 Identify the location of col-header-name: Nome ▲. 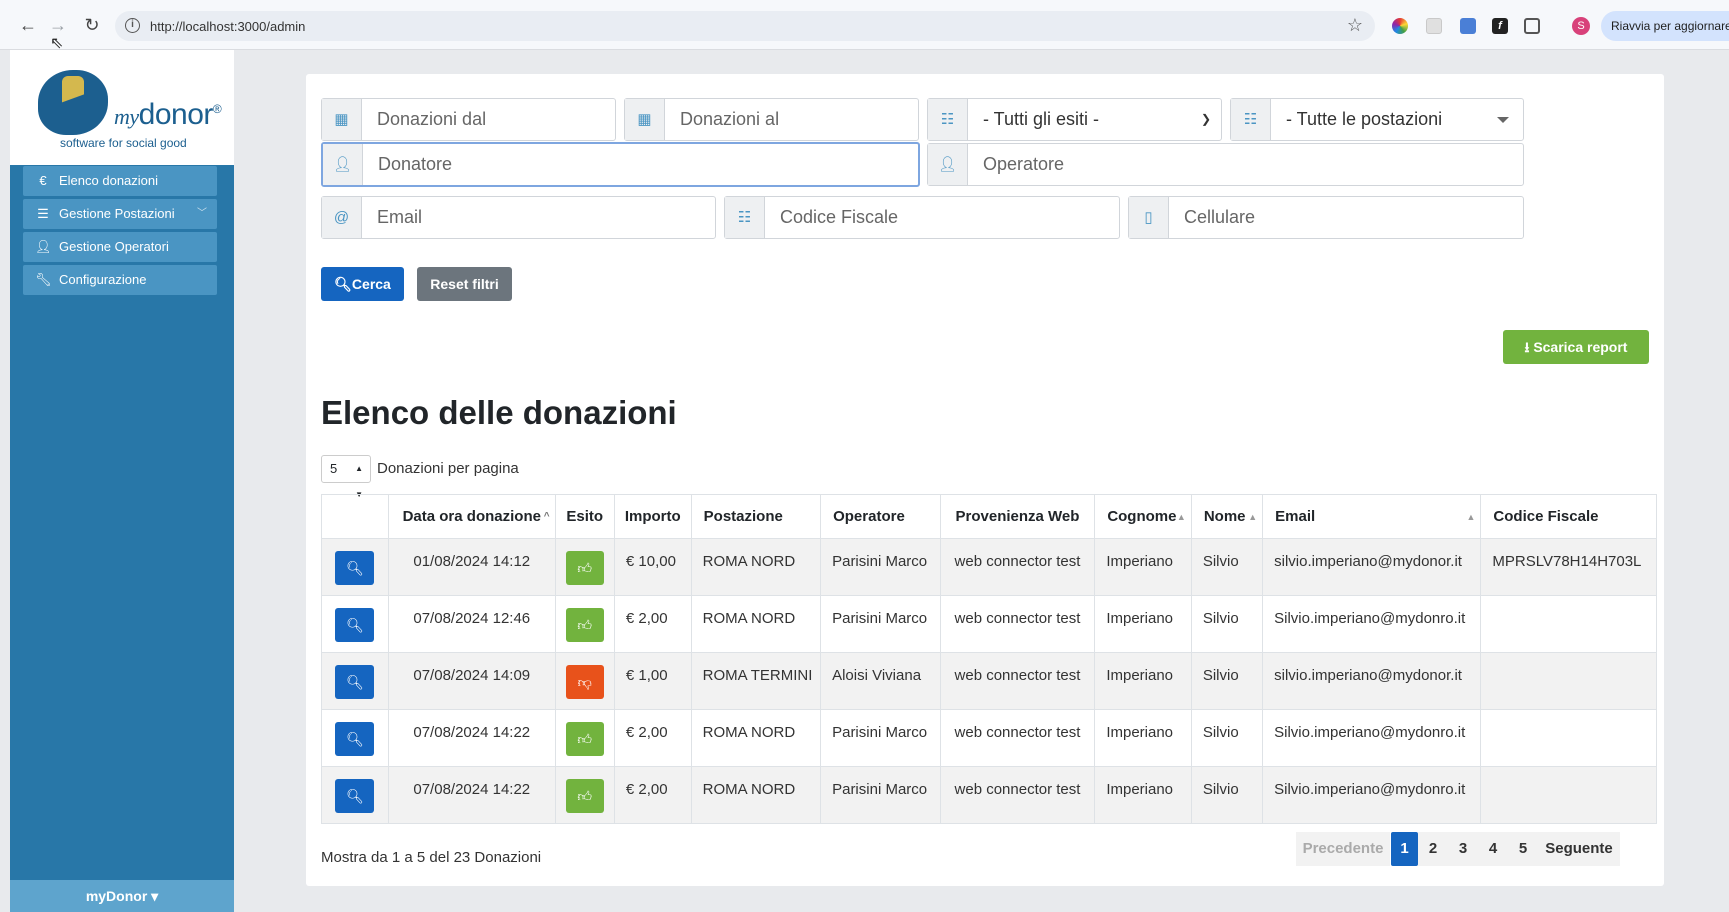
(1227, 516).